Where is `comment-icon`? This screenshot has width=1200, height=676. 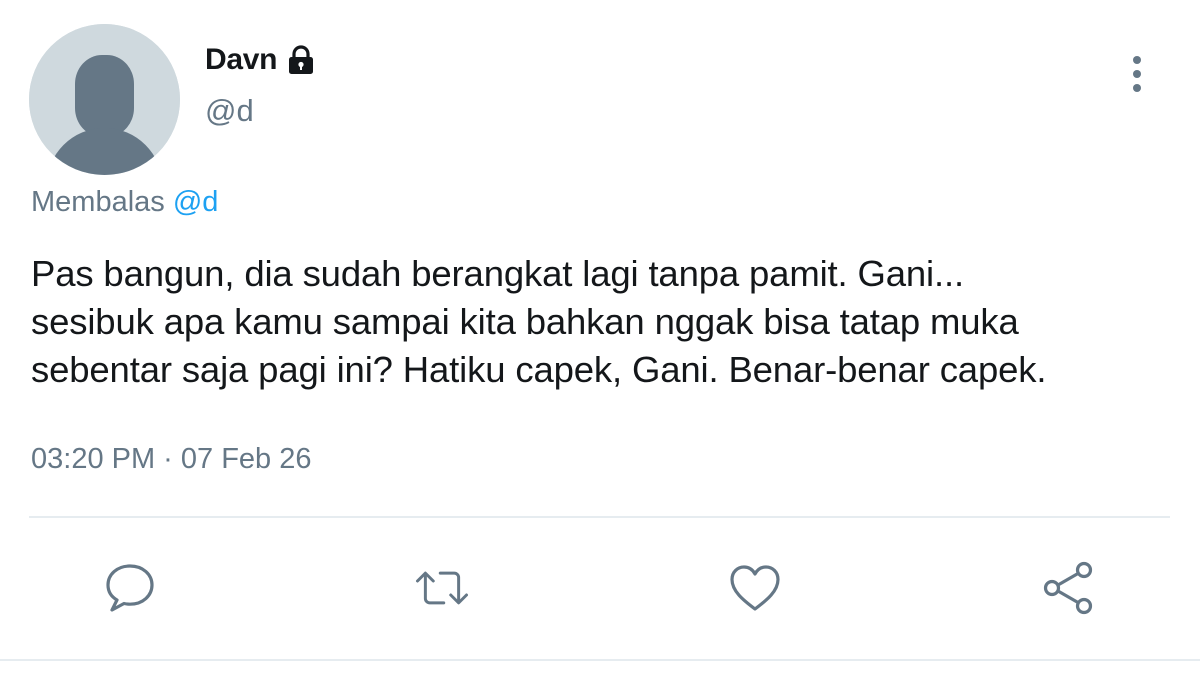
comment-icon is located at coordinates (130, 588).